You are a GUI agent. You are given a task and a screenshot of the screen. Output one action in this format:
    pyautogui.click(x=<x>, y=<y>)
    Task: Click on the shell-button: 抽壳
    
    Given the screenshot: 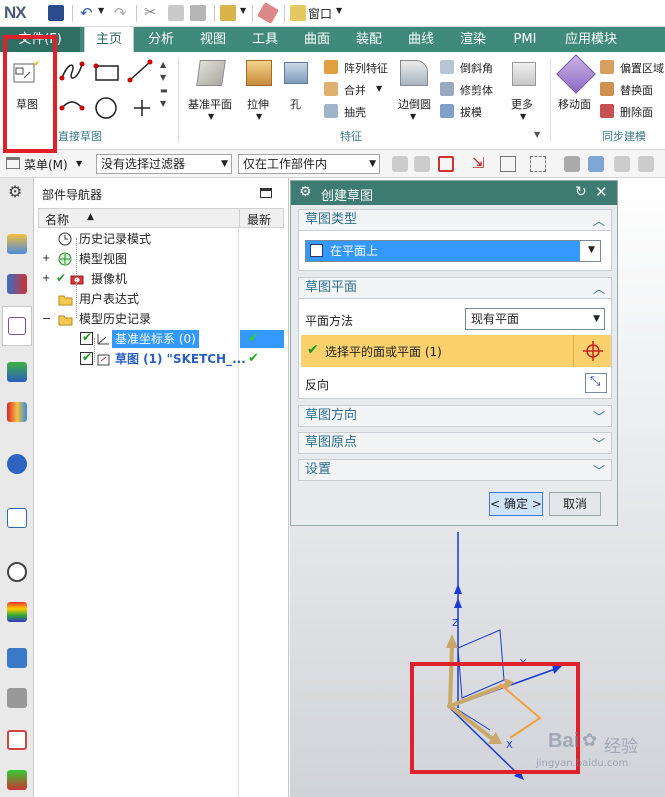 What is the action you would take?
    pyautogui.click(x=359, y=111)
    